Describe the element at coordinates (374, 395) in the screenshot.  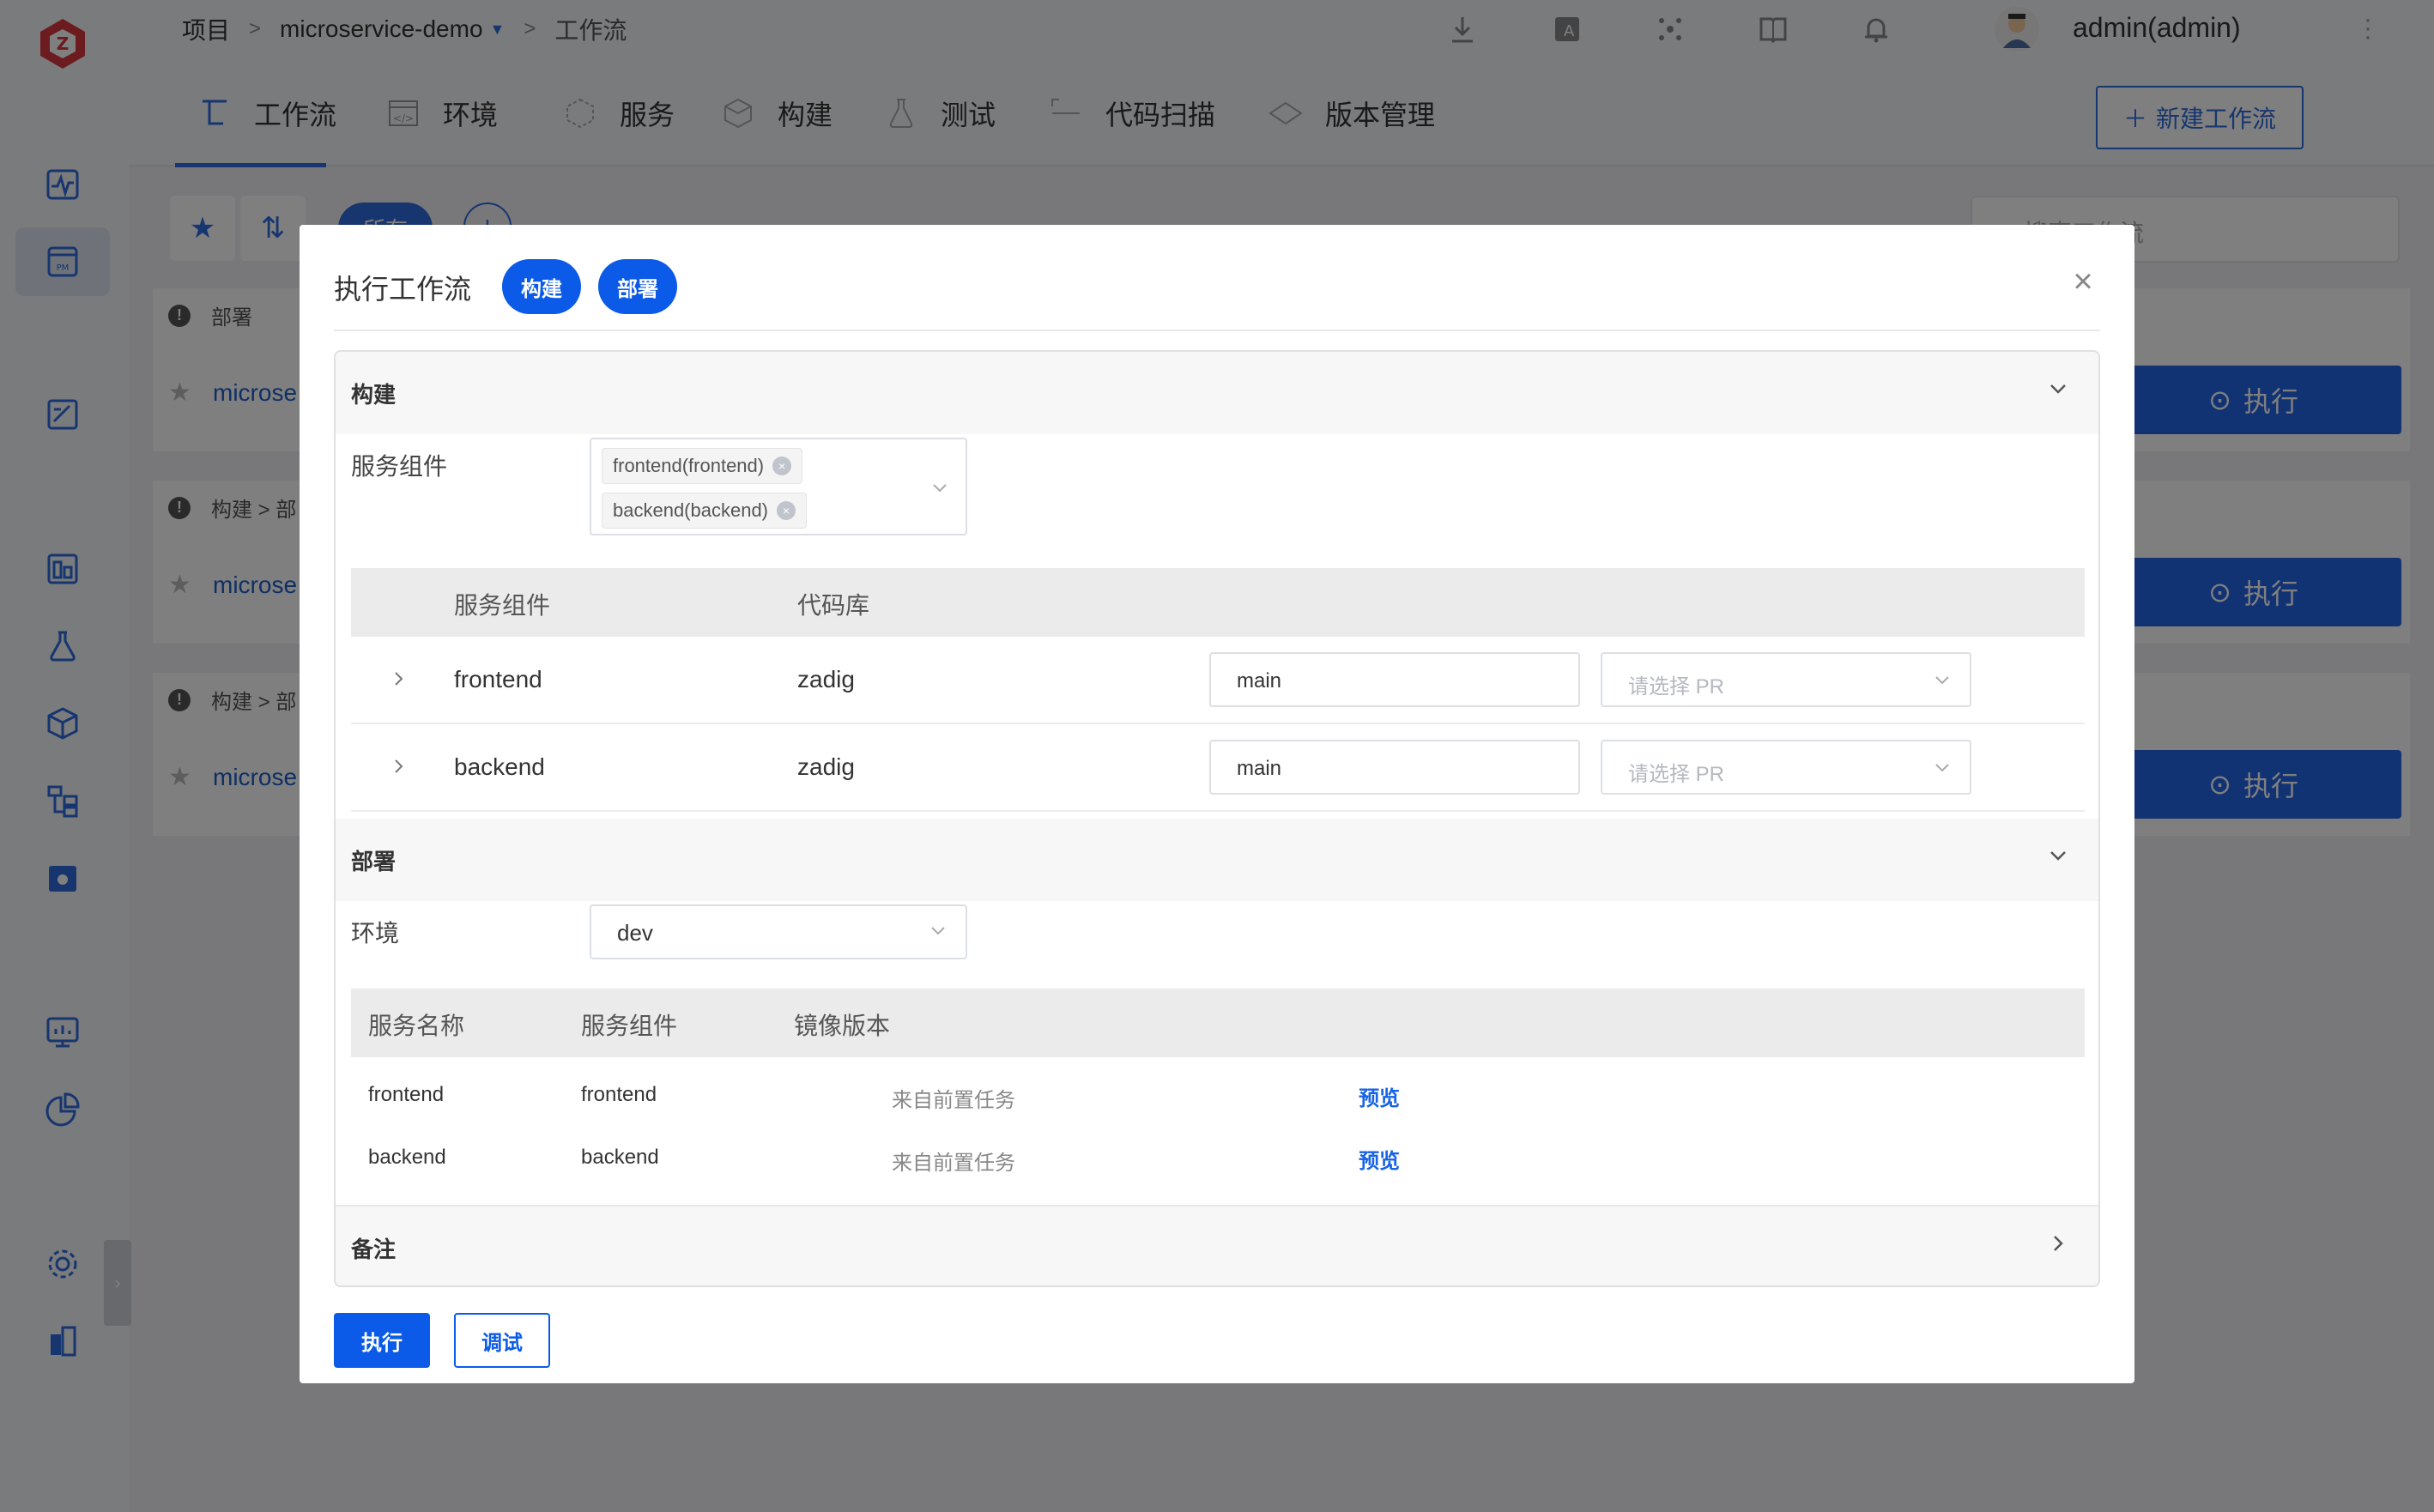
I see `section-title: 构建` at that location.